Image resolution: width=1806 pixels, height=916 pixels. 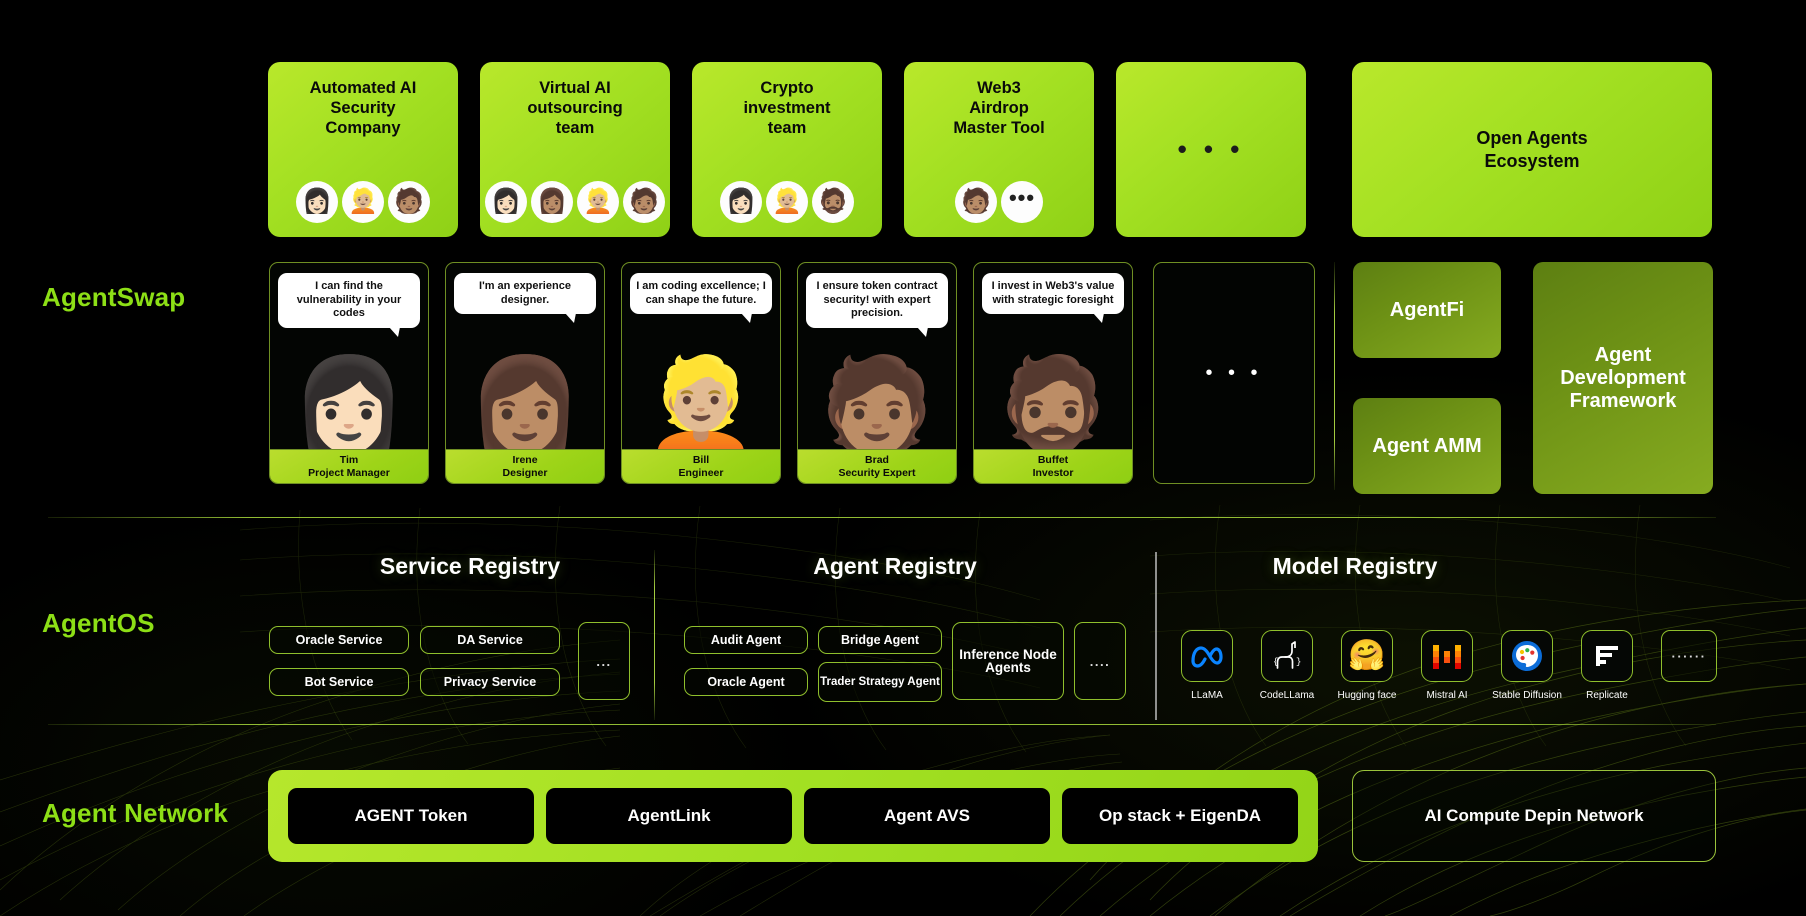 I want to click on product-card-title: Web3 Airdrop Master Tool, so click(x=999, y=108).